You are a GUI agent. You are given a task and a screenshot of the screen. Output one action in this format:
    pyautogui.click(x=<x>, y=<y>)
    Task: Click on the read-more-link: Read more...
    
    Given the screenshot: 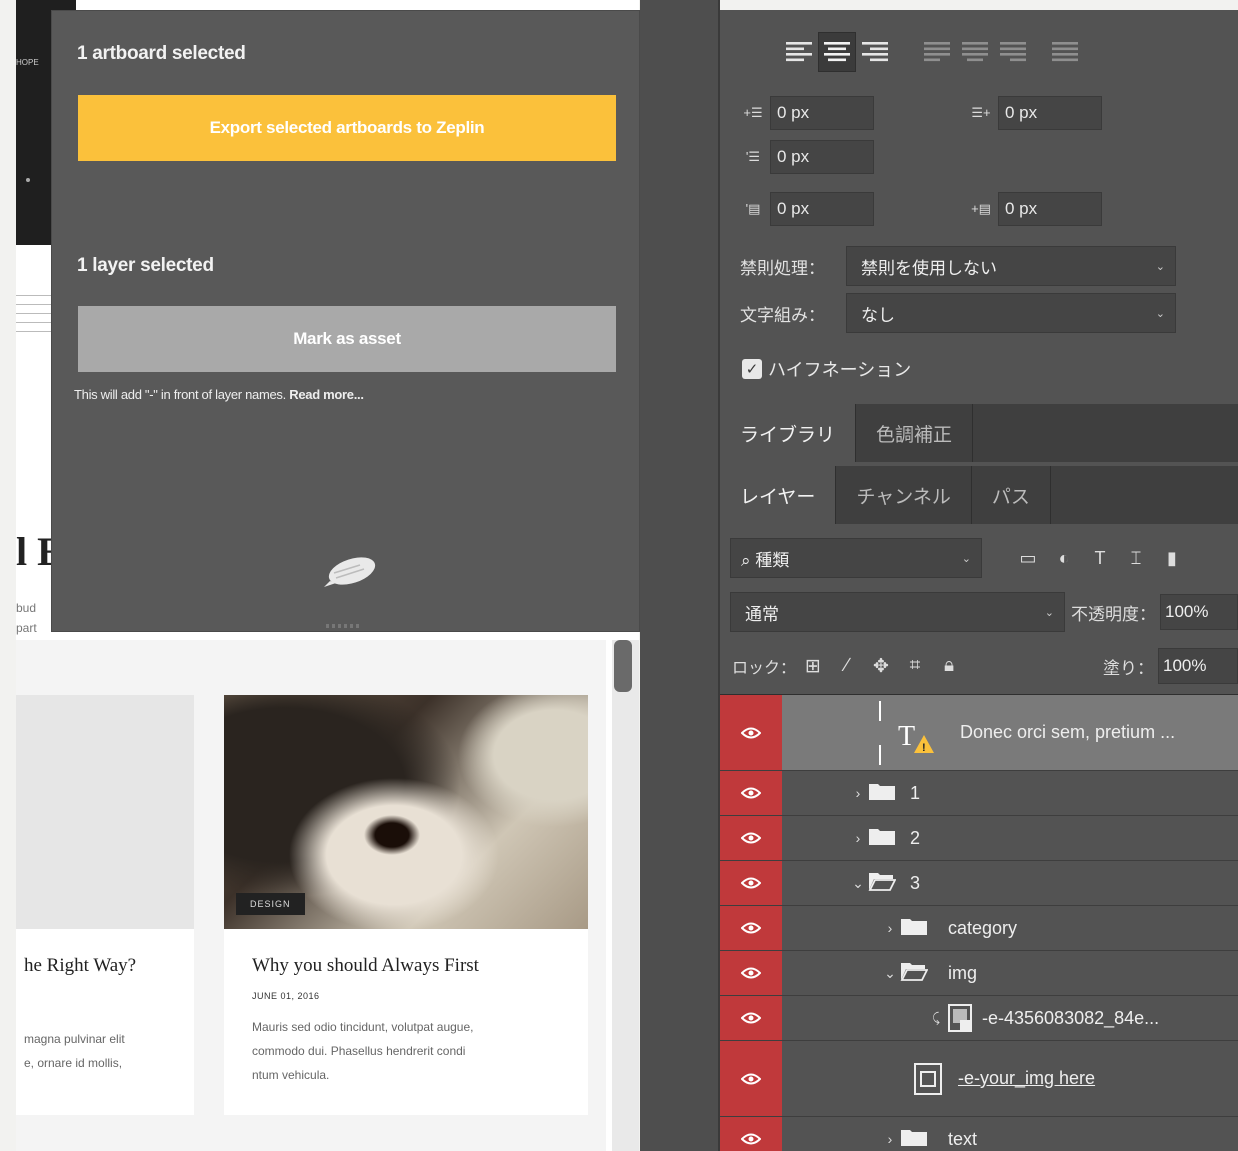 What is the action you would take?
    pyautogui.click(x=326, y=394)
    